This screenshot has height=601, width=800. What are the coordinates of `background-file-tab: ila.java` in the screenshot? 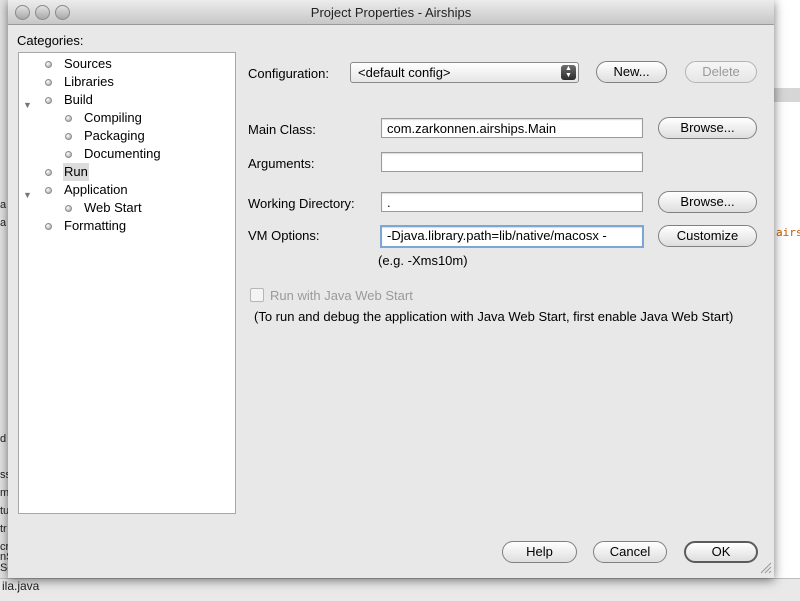 It's located at (21, 586).